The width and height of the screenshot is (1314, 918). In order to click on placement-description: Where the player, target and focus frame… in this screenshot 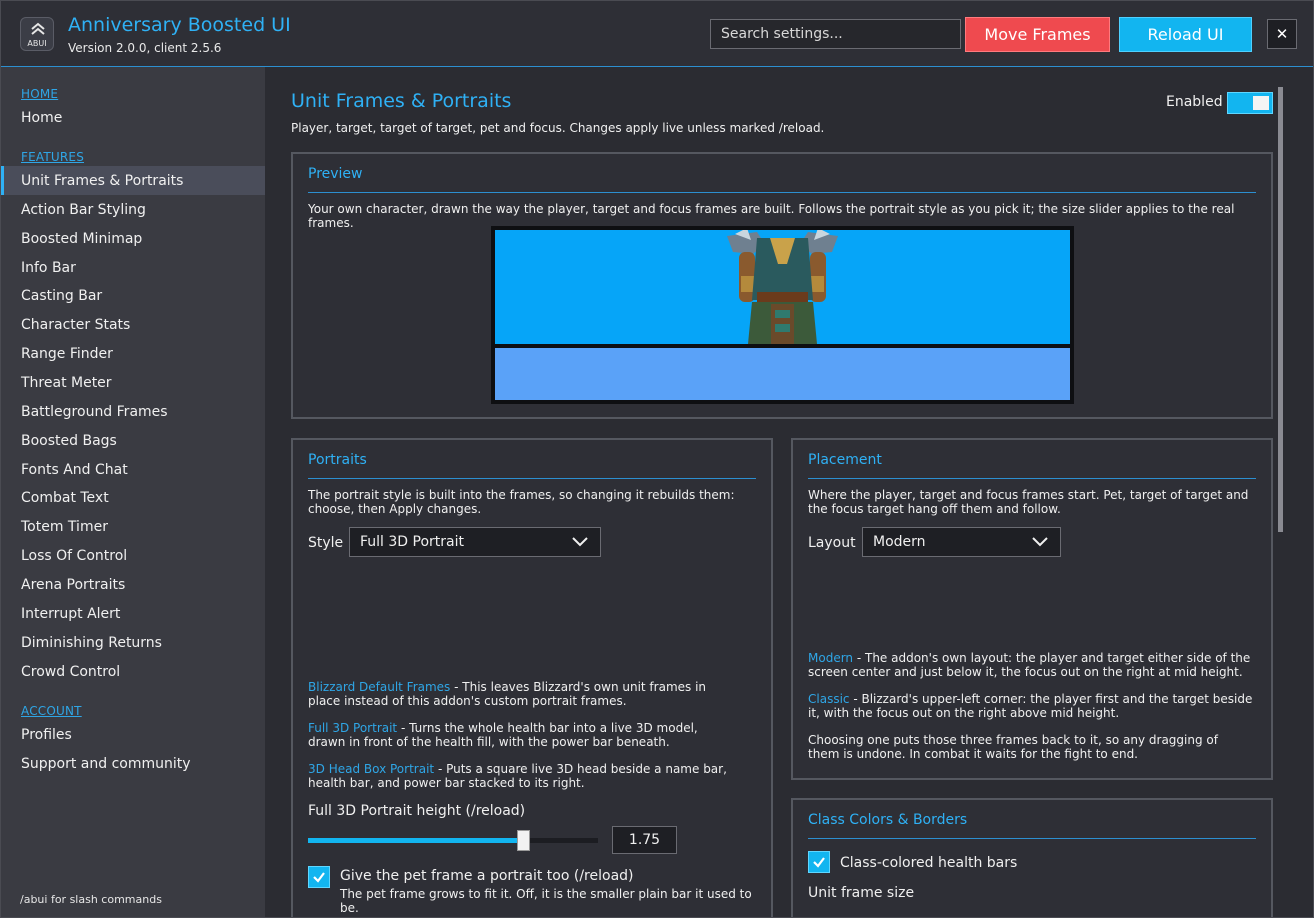, I will do `click(1028, 502)`.